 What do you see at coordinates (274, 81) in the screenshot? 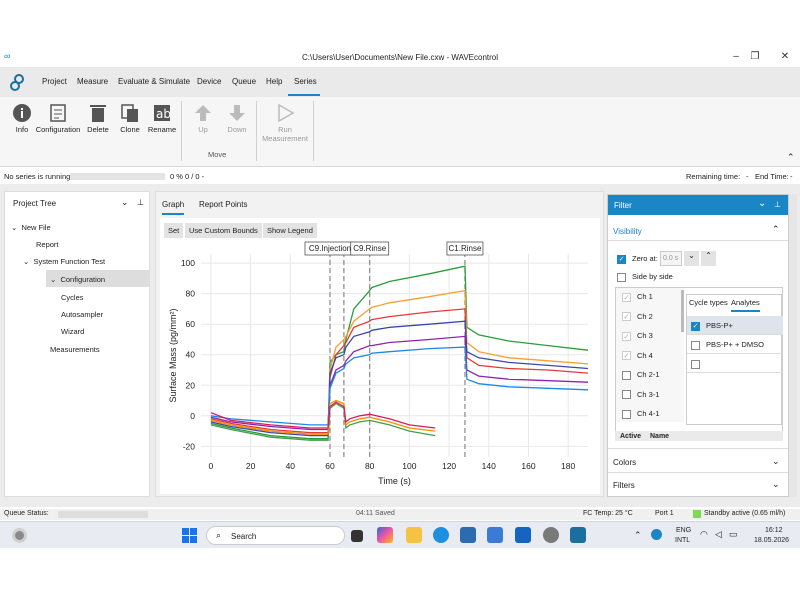
I see `menu-help: Help` at bounding box center [274, 81].